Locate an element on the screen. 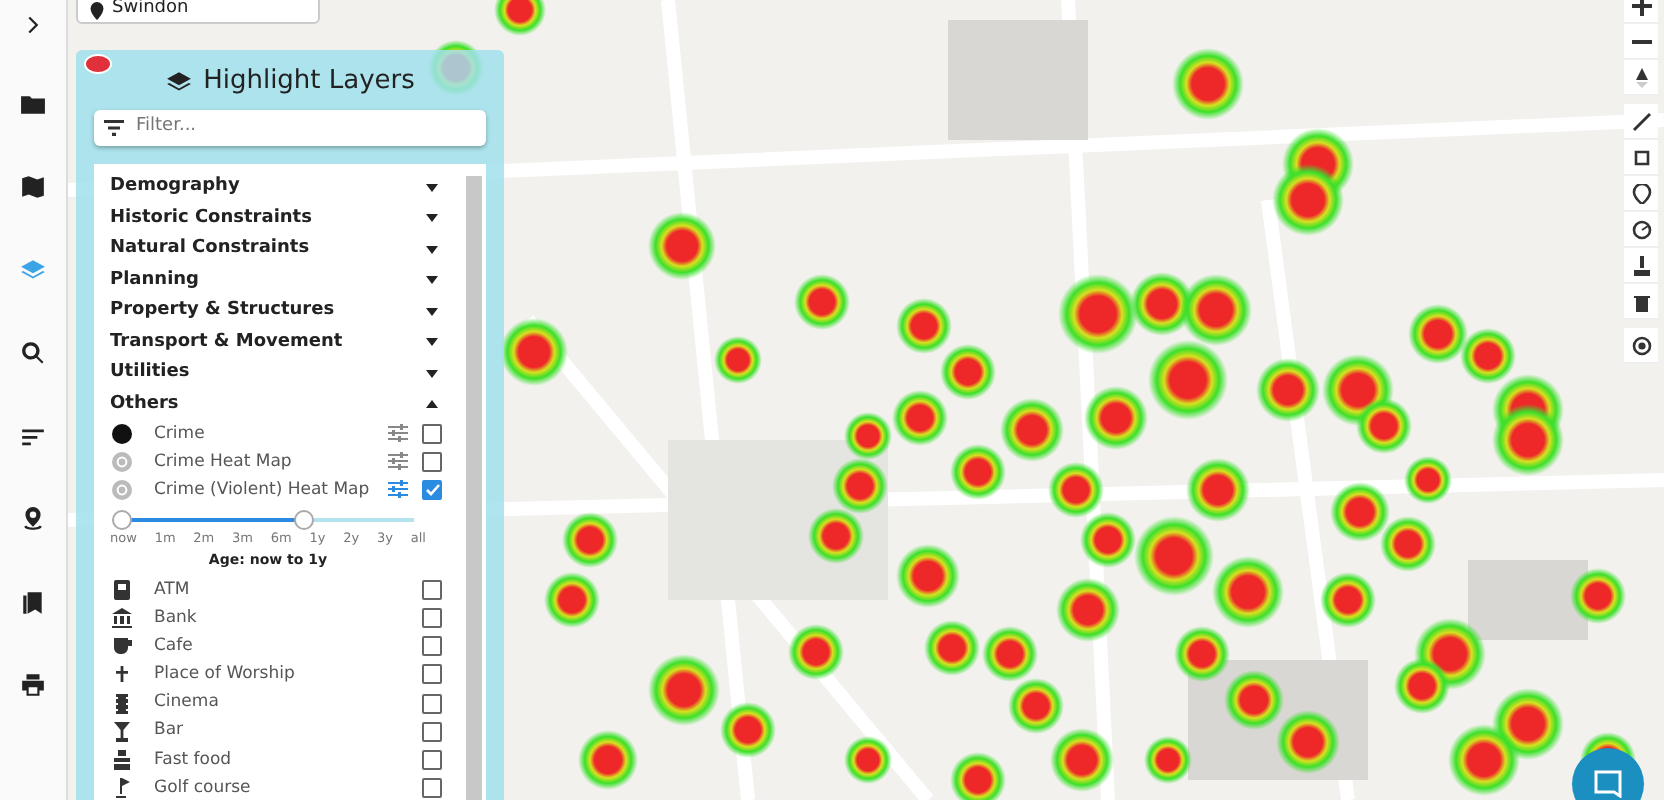  trash-button is located at coordinates (1641, 302).